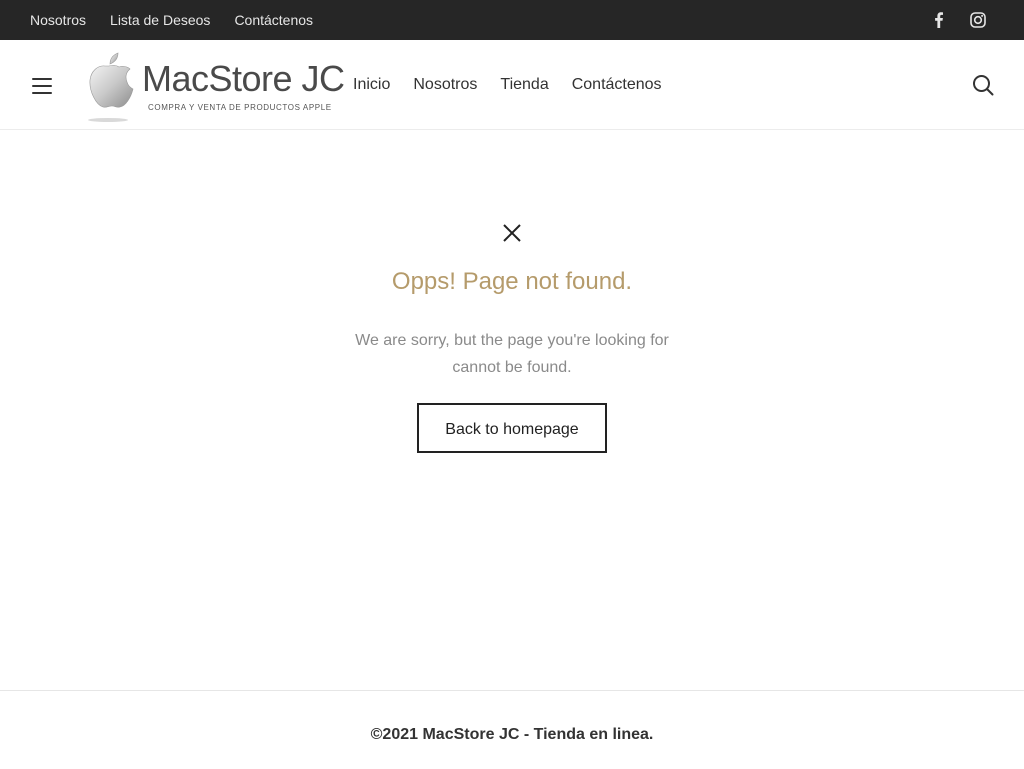 The width and height of the screenshot is (1024, 769). I want to click on top-link-wishlist: Lista de Deseos, so click(160, 20).